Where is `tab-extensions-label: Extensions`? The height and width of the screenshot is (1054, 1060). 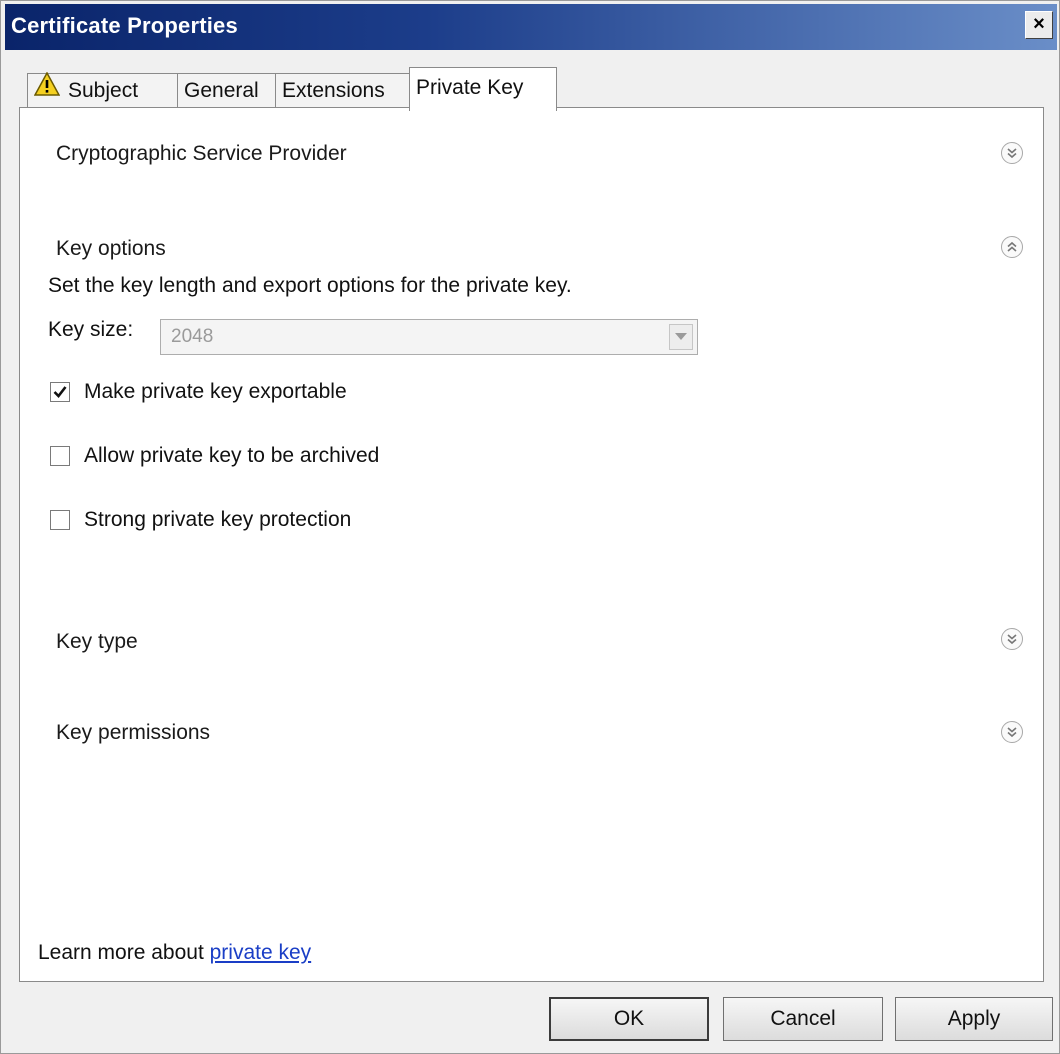 tab-extensions-label: Extensions is located at coordinates (333, 90).